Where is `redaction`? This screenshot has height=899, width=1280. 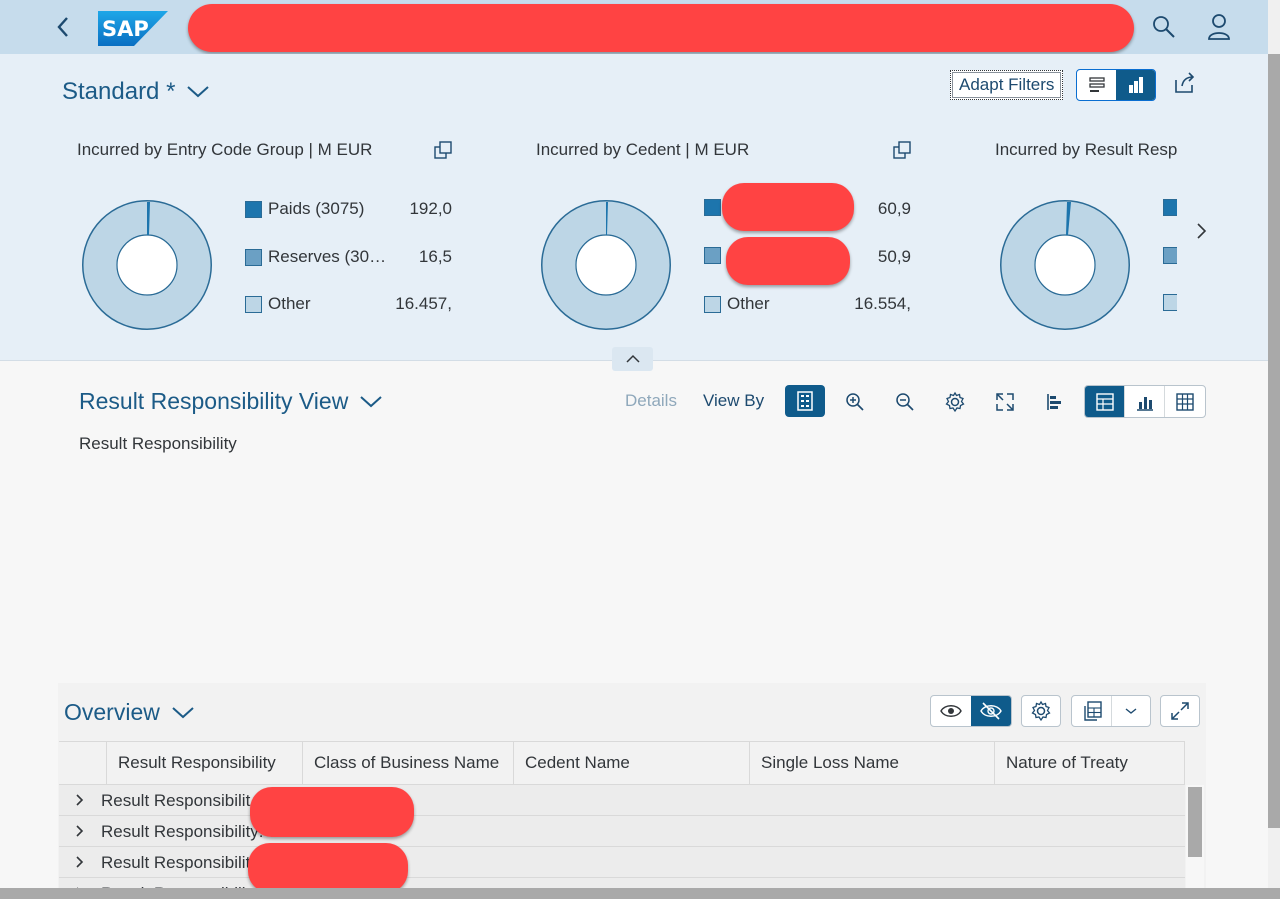 redaction is located at coordinates (328, 868).